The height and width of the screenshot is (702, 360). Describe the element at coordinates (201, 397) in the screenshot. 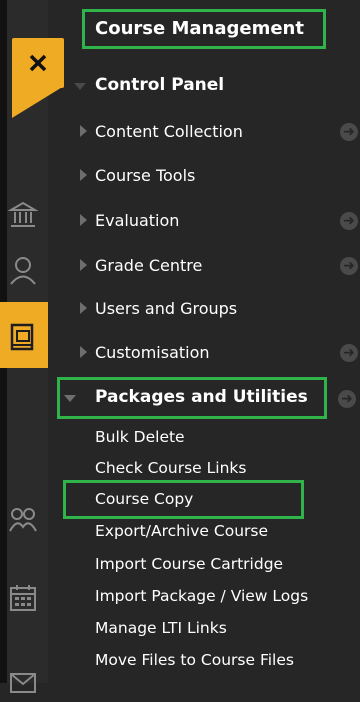

I see `menu-item-packages-and-utilities: Packages and Utilities` at that location.